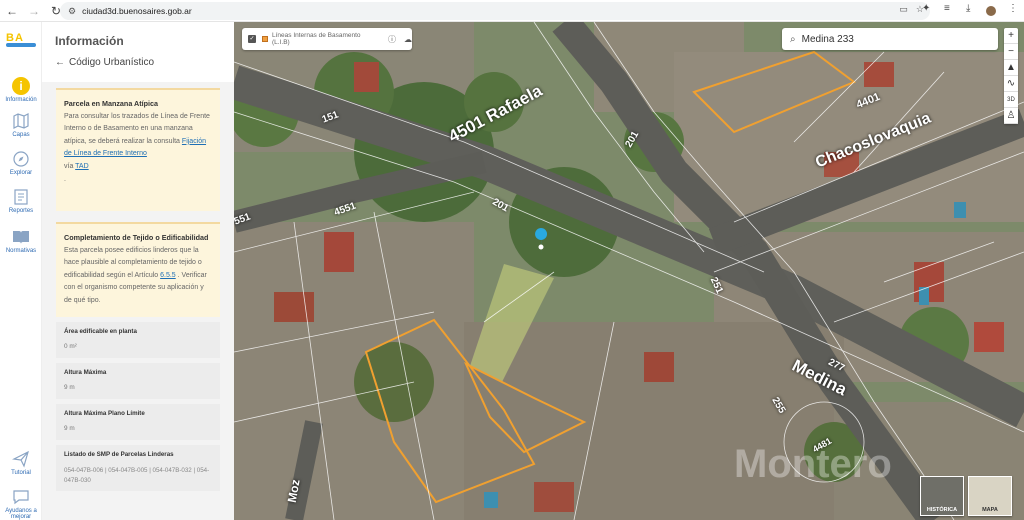 Image resolution: width=1024 pixels, height=520 pixels. Describe the element at coordinates (21, 251) in the screenshot. I see `rail-label: Normativas` at that location.